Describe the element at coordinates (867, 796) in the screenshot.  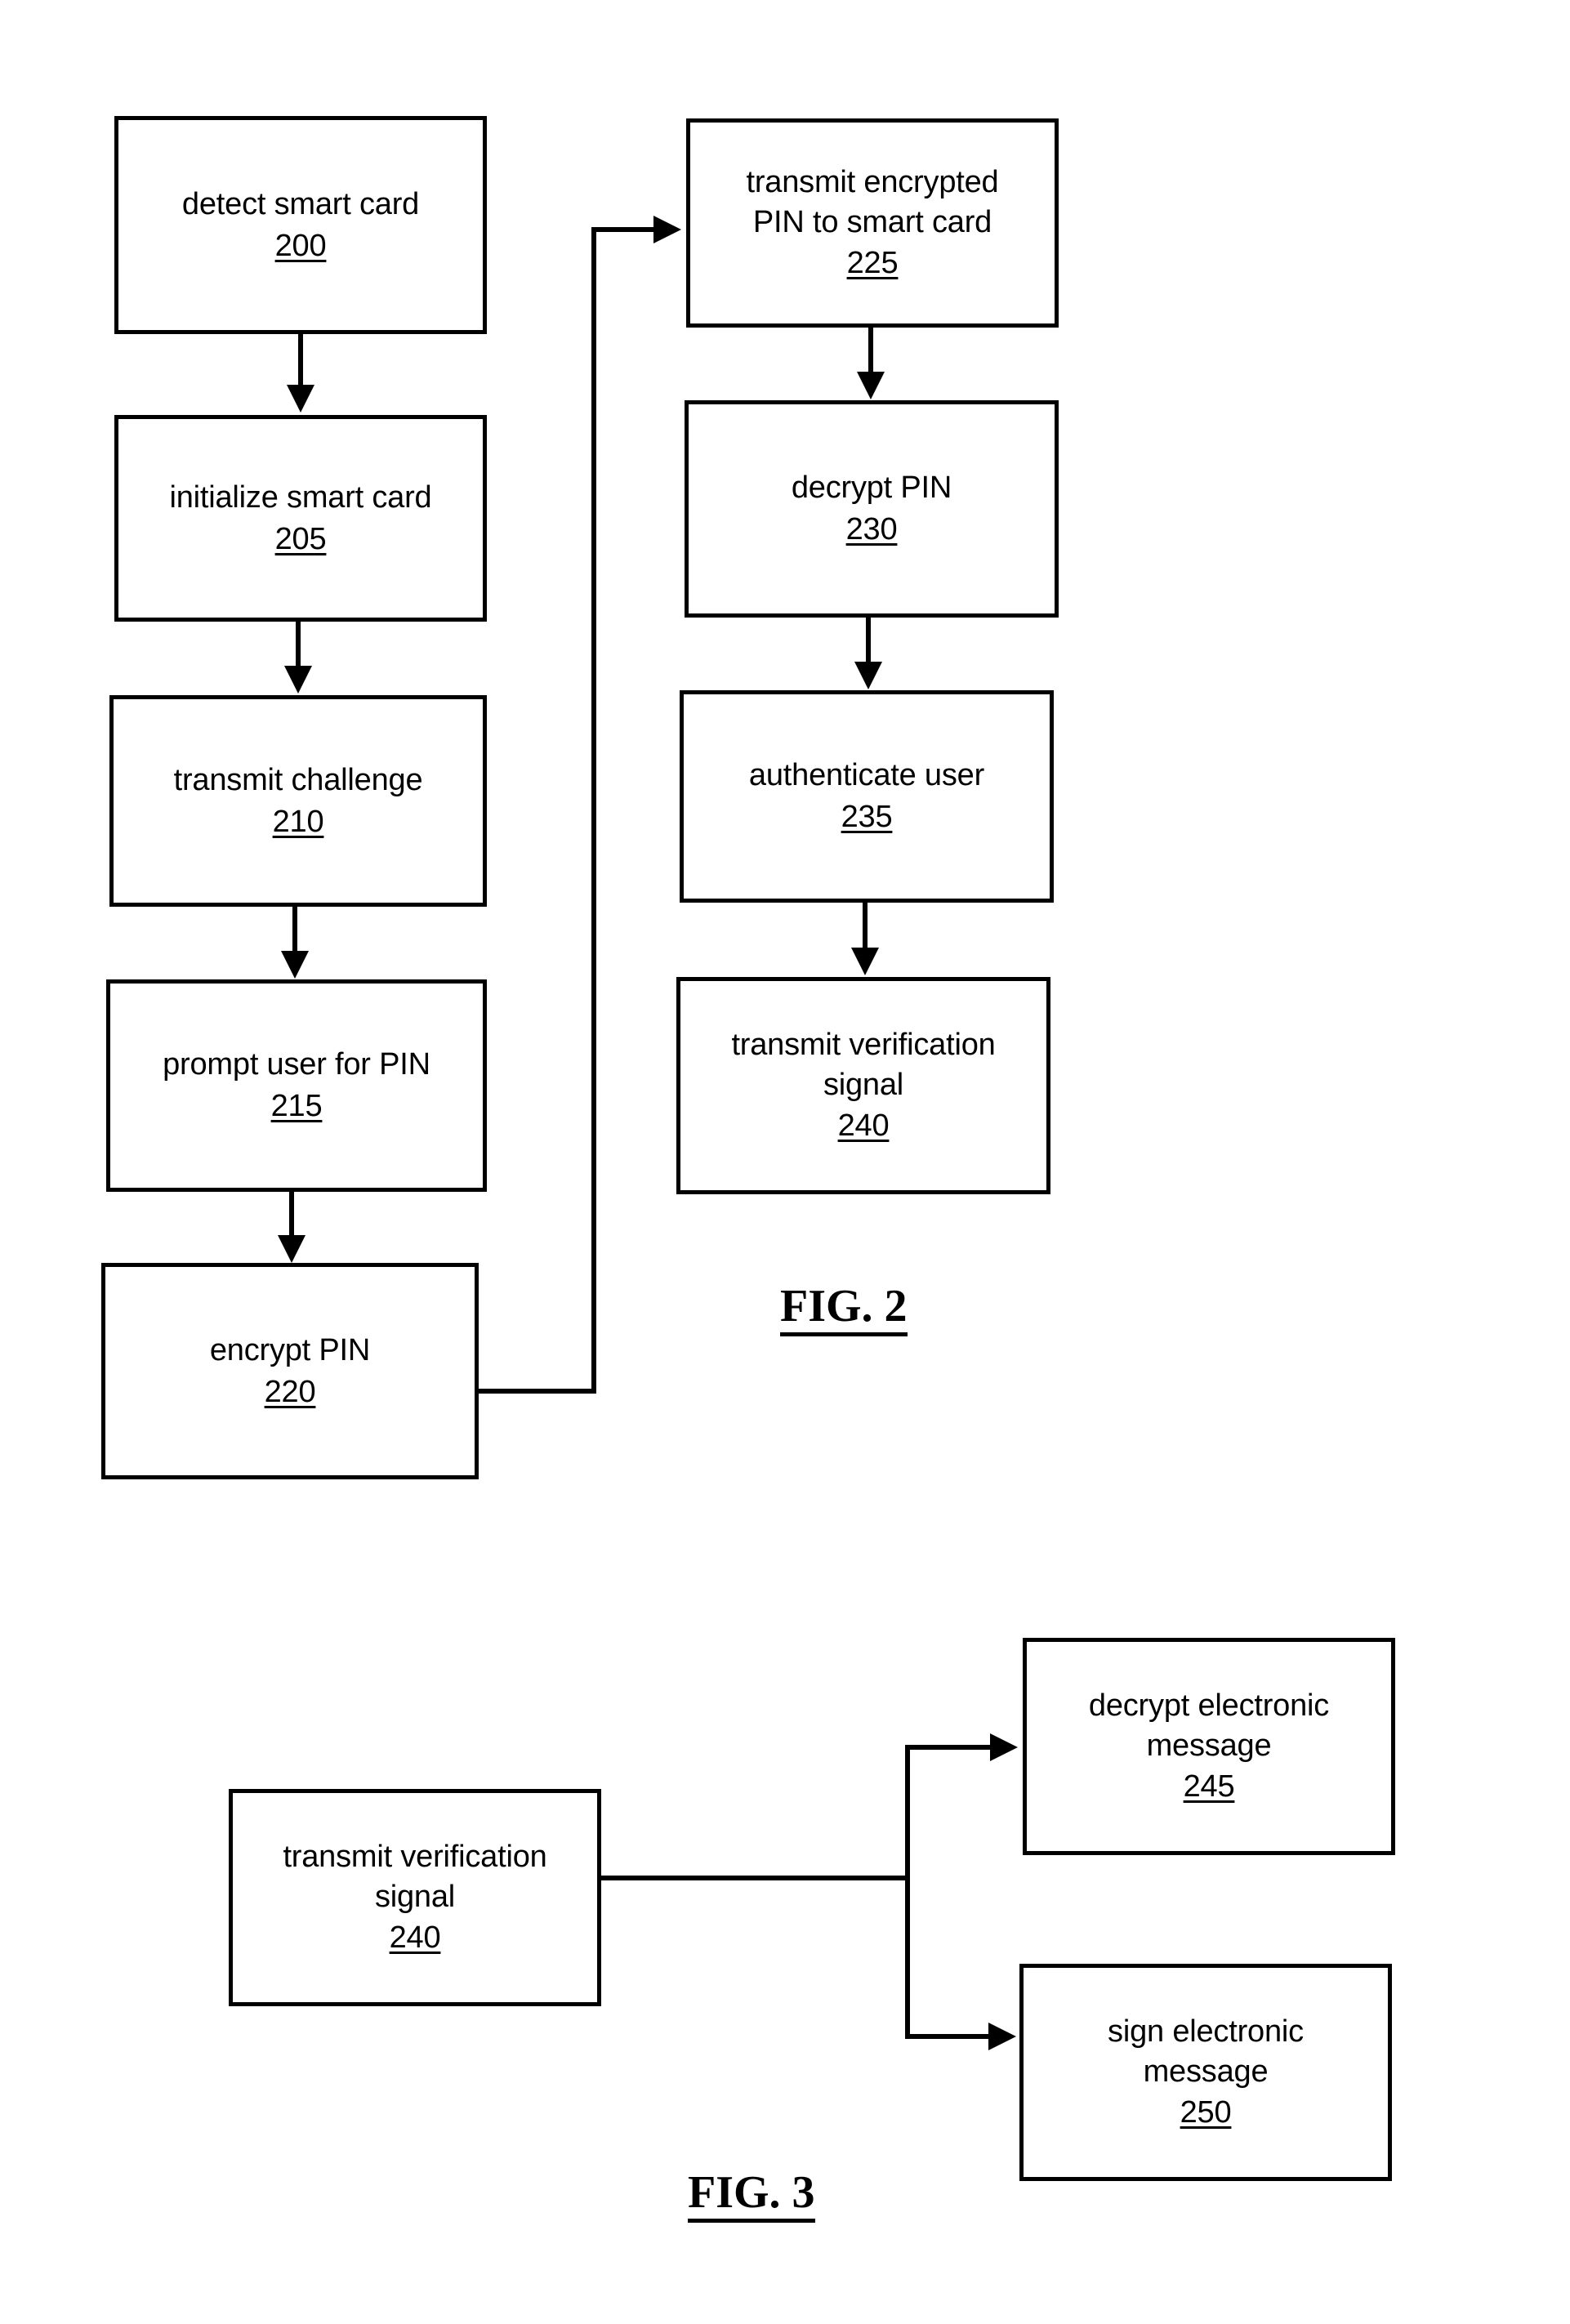
I see `flow-box-authenticate-user: authenticate user 235` at that location.